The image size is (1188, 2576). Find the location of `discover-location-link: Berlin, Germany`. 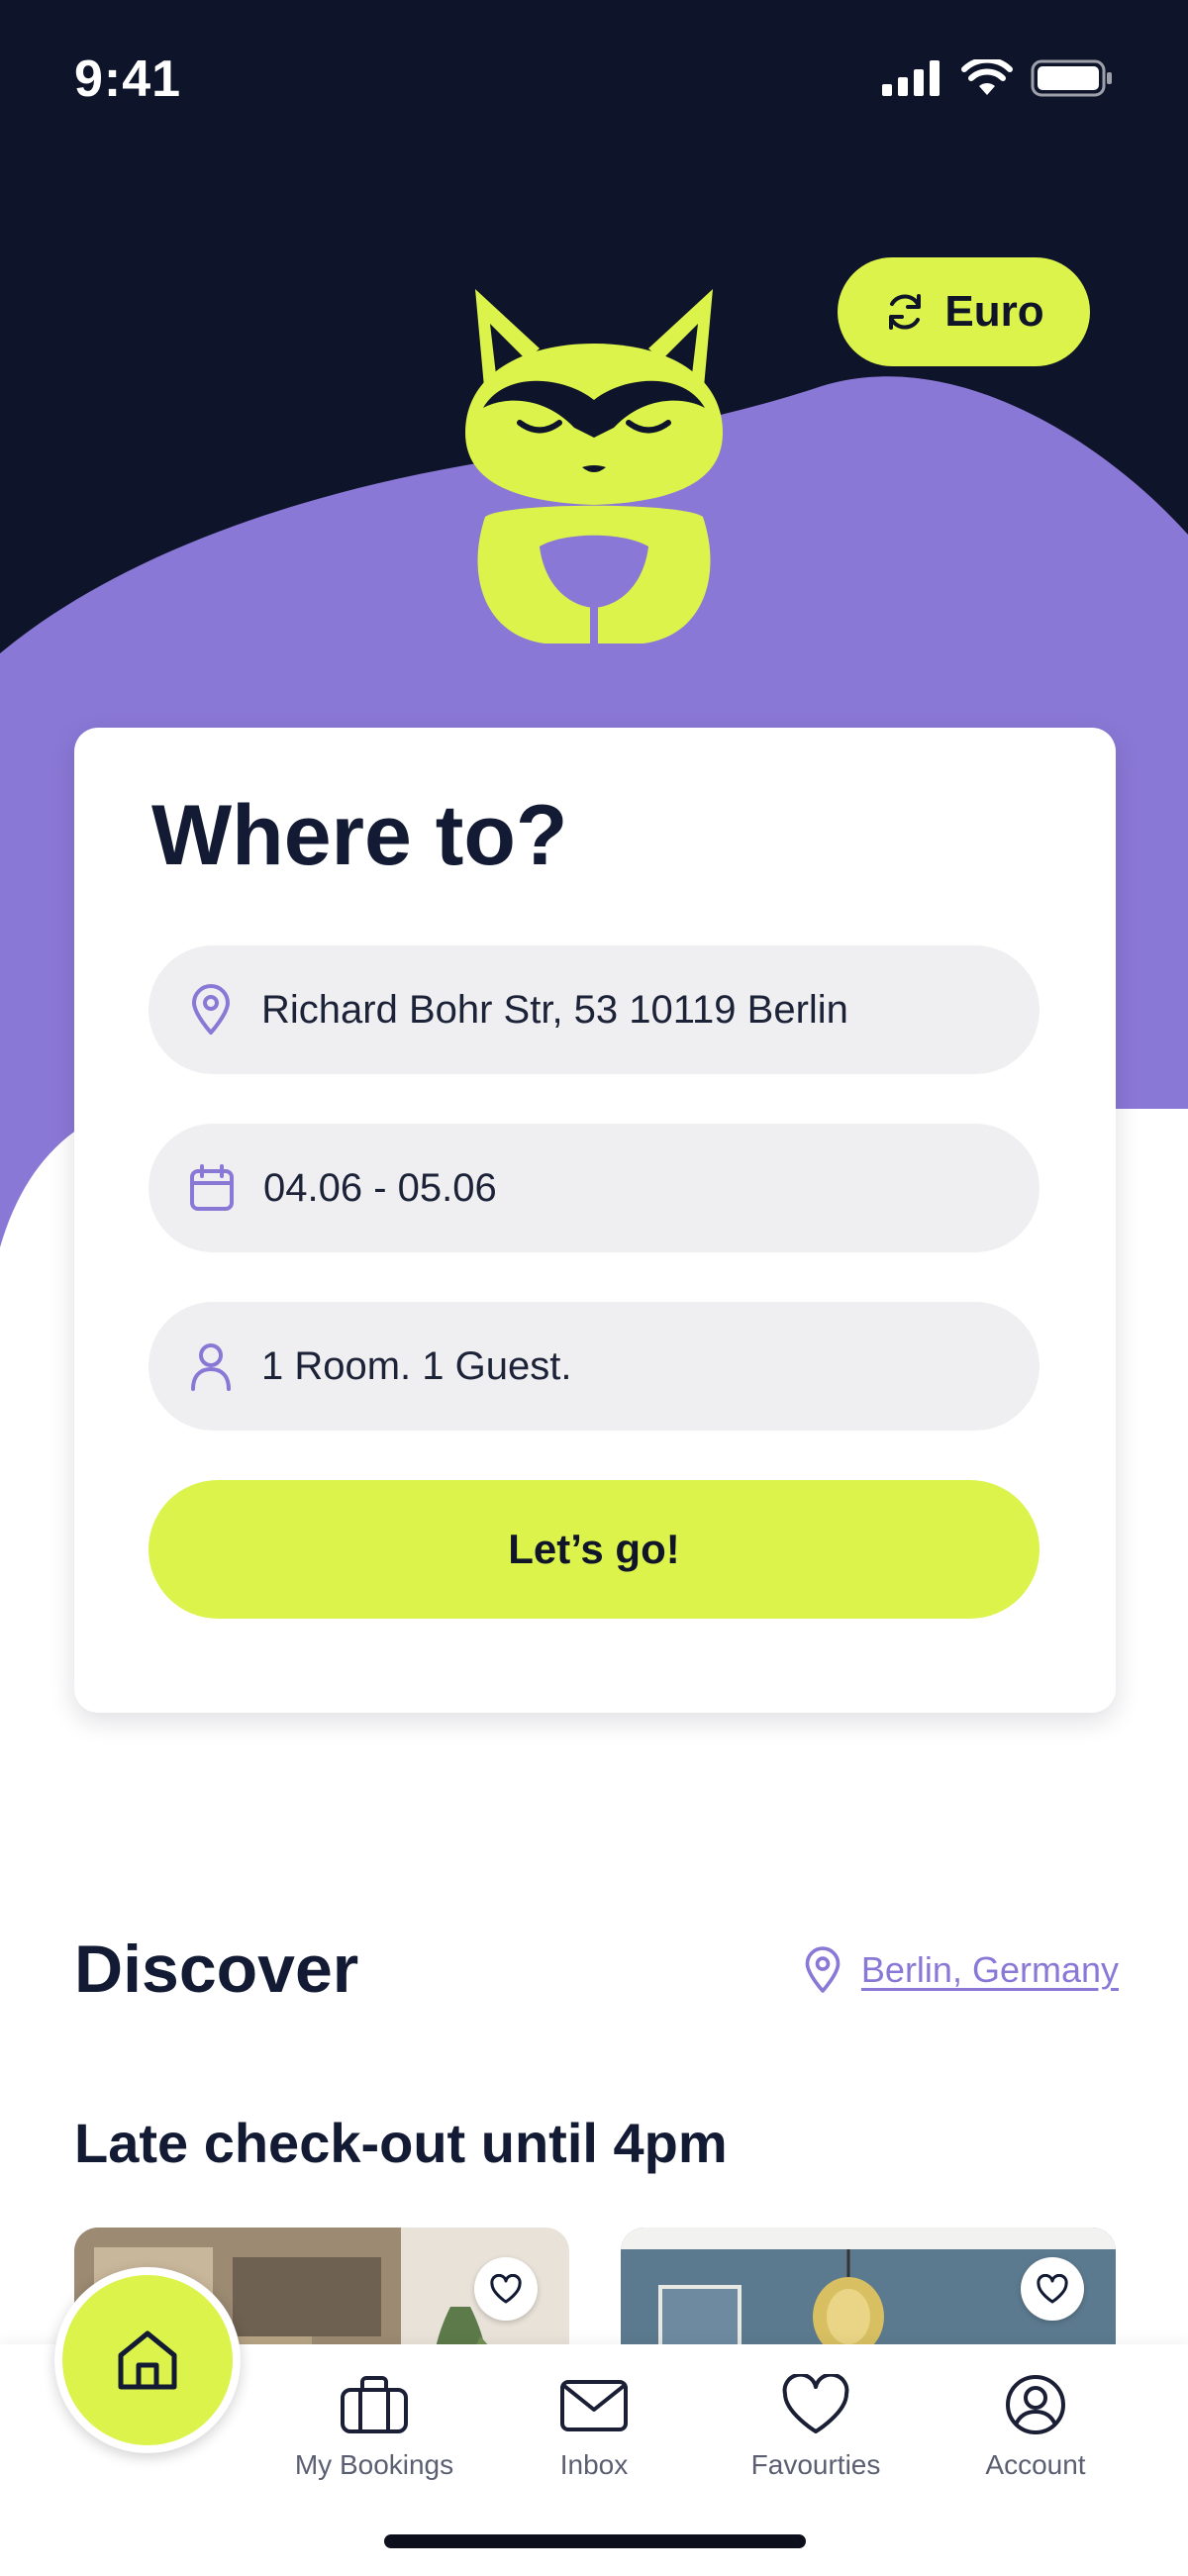

discover-location-link: Berlin, Germany is located at coordinates (960, 1970).